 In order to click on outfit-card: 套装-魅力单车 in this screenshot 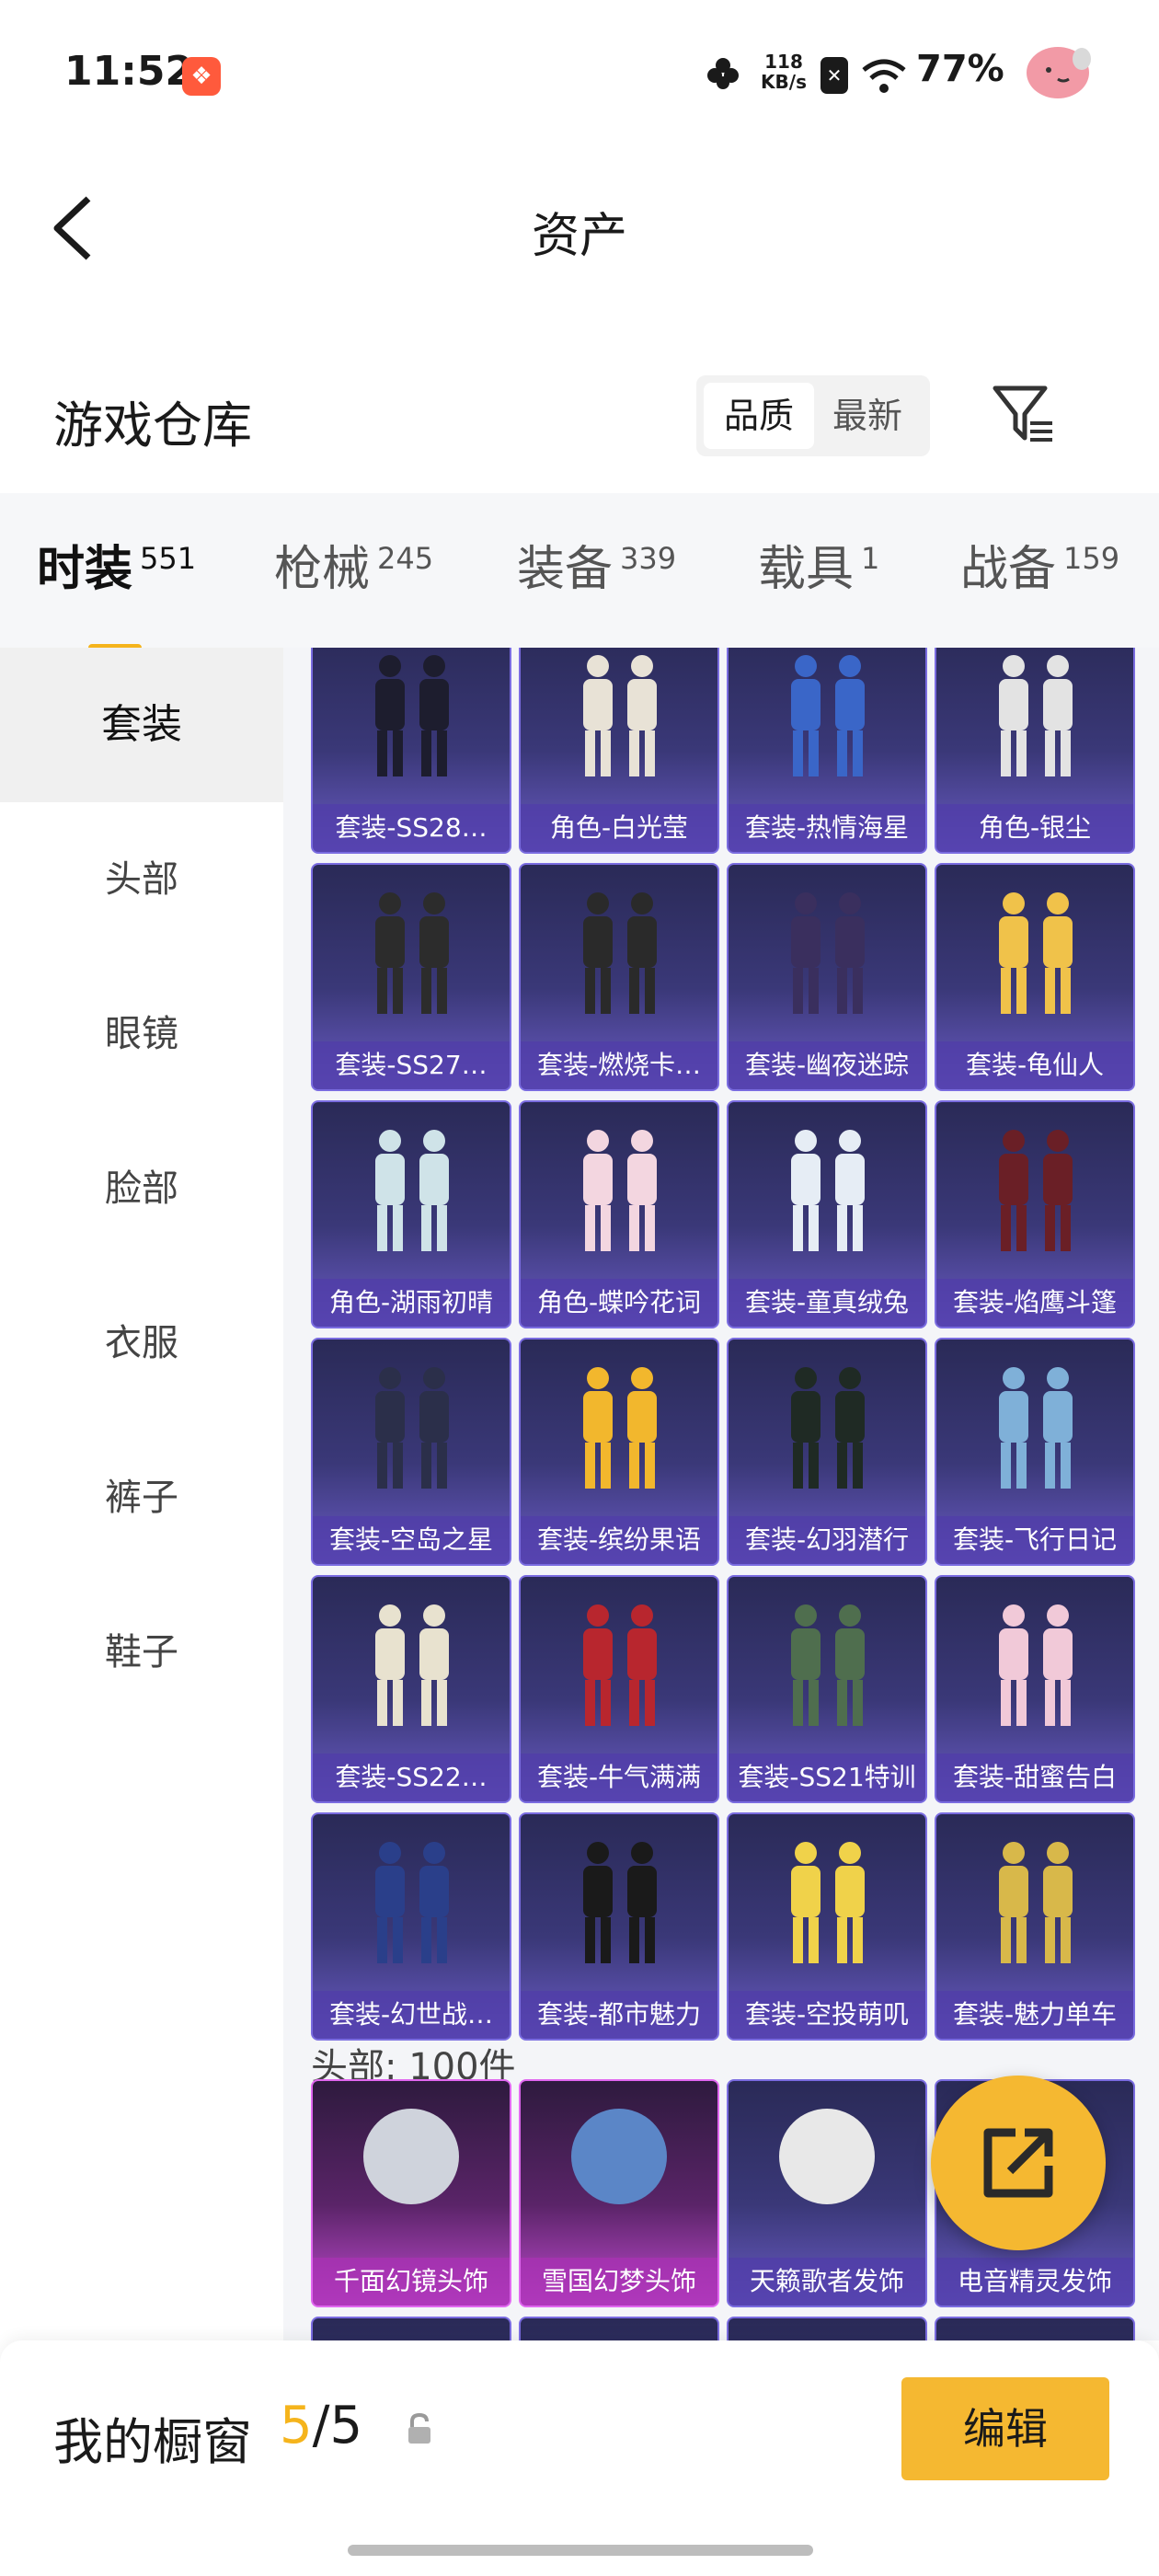, I will do `click(1035, 1926)`.